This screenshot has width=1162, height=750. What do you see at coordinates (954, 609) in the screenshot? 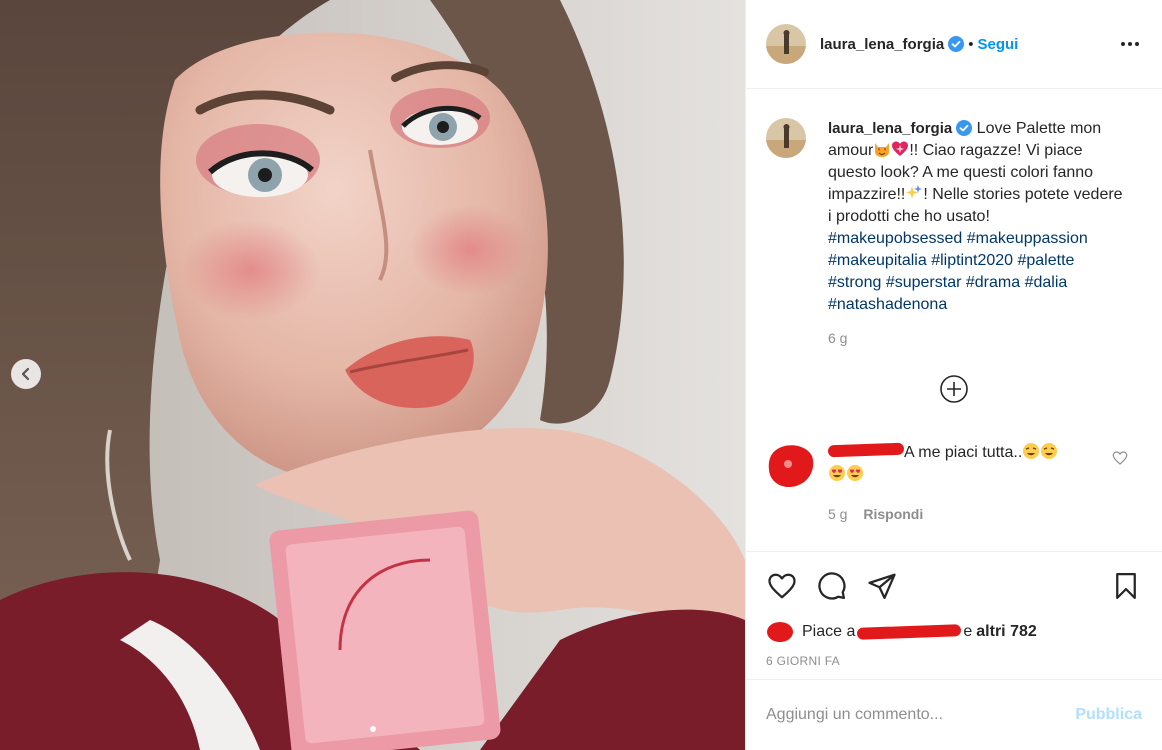
I see `post-actions-section: Piace a e altri 782 6 GIORNI FA` at bounding box center [954, 609].